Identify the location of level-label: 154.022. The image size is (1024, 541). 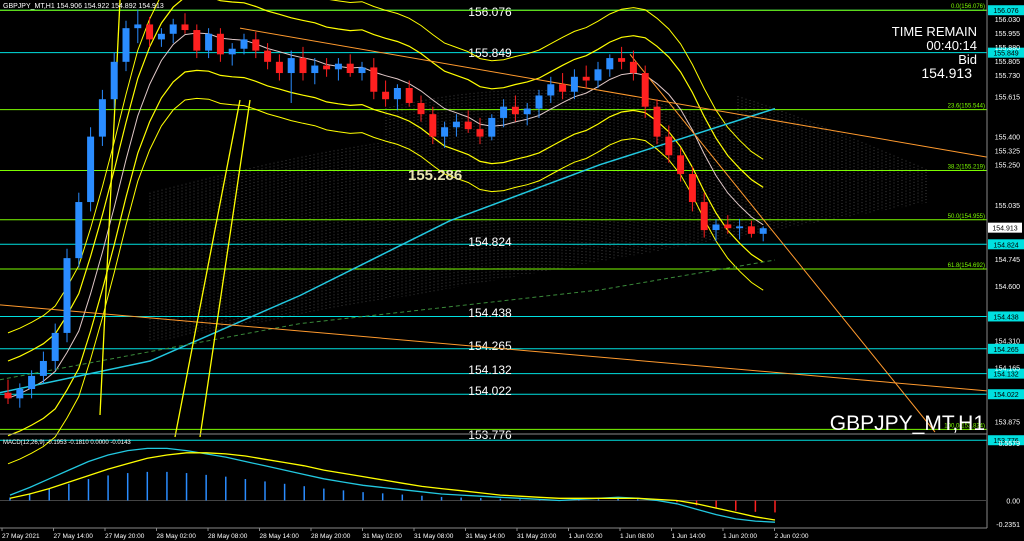
(490, 391).